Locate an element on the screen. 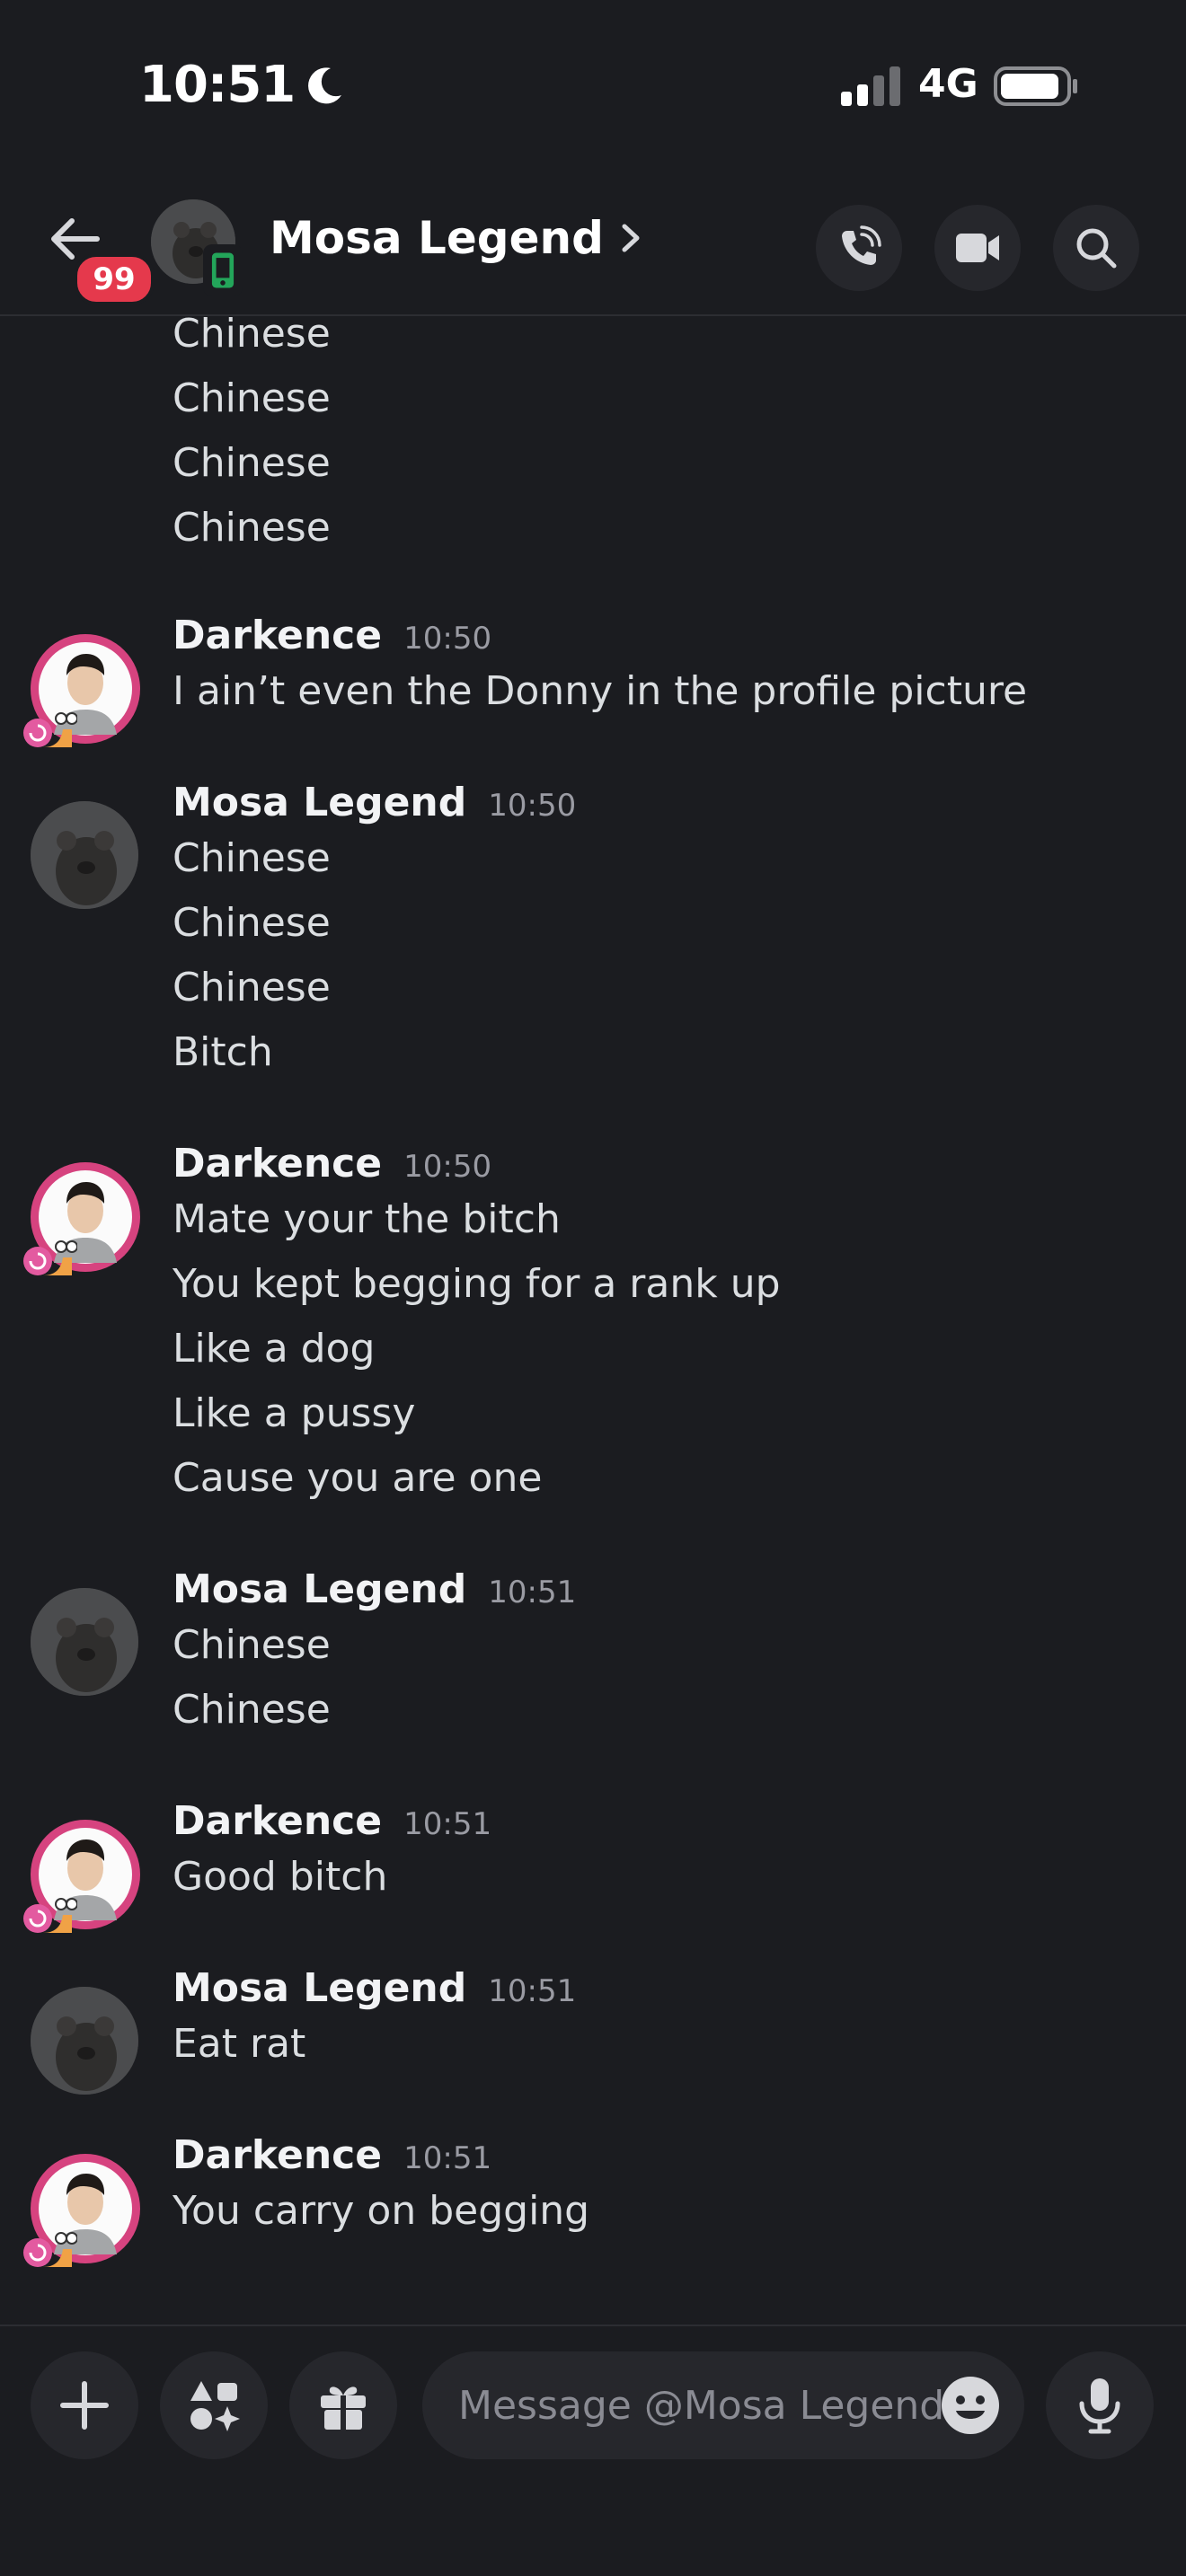 The width and height of the screenshot is (1186, 2576). message-input: Message @Mosa Legend is located at coordinates (723, 2405).